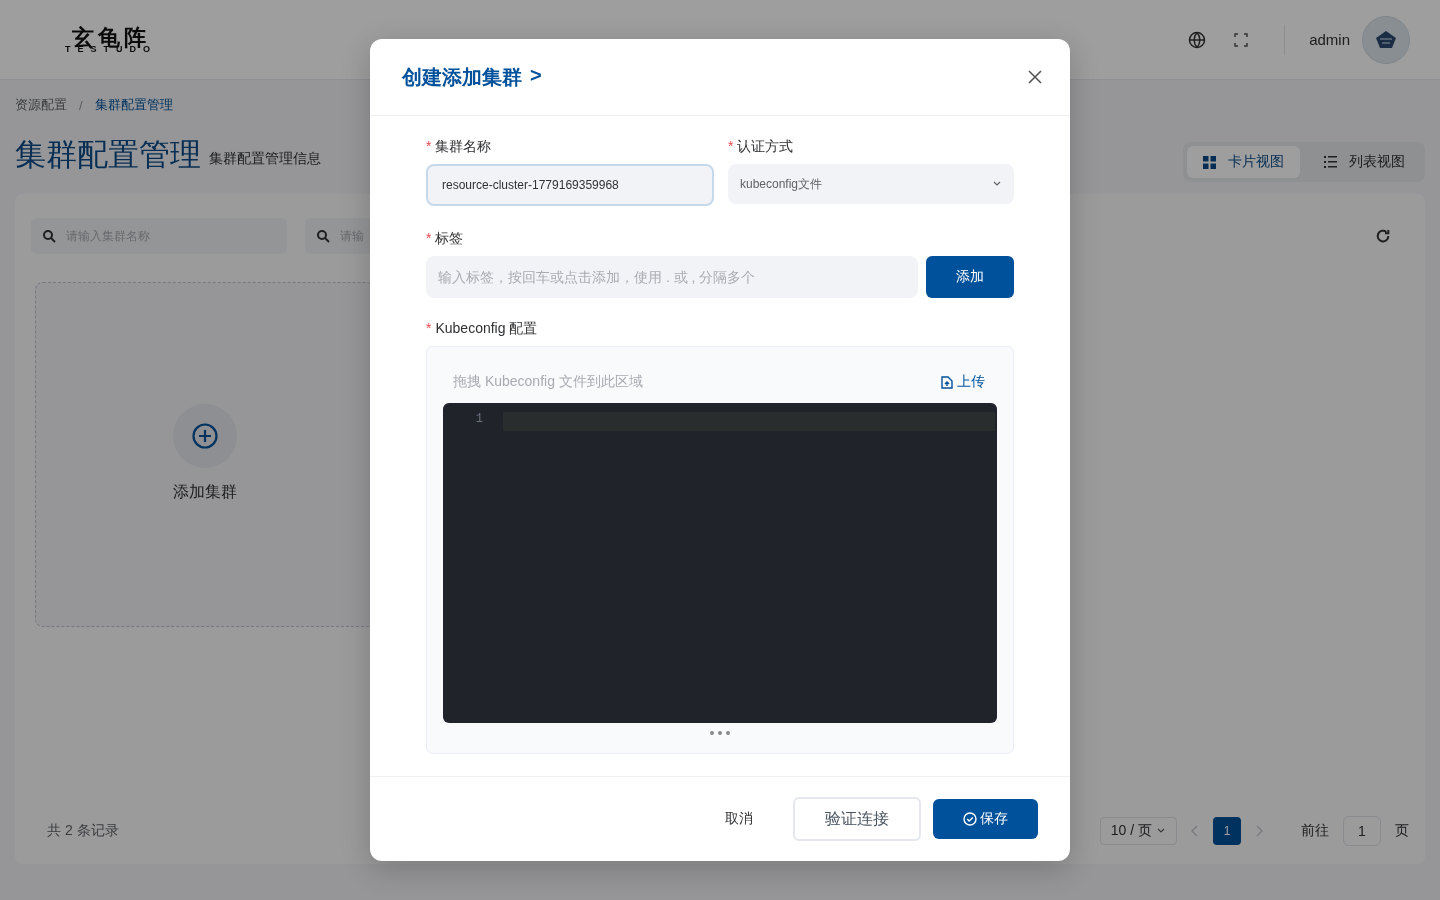  I want to click on total-count: 共 2 条记录, so click(83, 831).